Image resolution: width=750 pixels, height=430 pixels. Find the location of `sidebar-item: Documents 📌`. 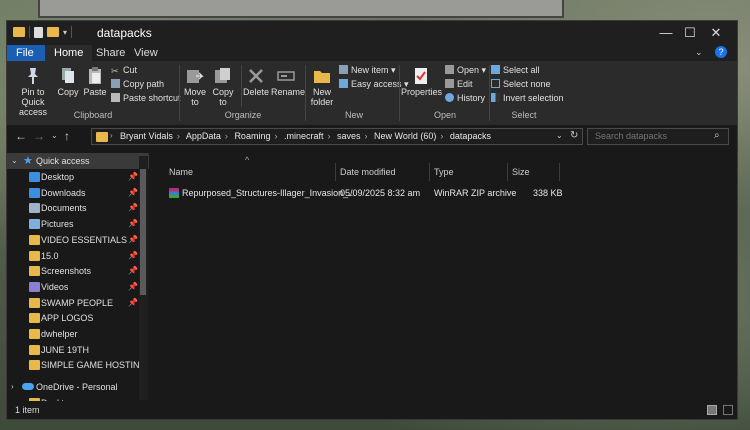

sidebar-item: Documents 📌 is located at coordinates (78, 208).